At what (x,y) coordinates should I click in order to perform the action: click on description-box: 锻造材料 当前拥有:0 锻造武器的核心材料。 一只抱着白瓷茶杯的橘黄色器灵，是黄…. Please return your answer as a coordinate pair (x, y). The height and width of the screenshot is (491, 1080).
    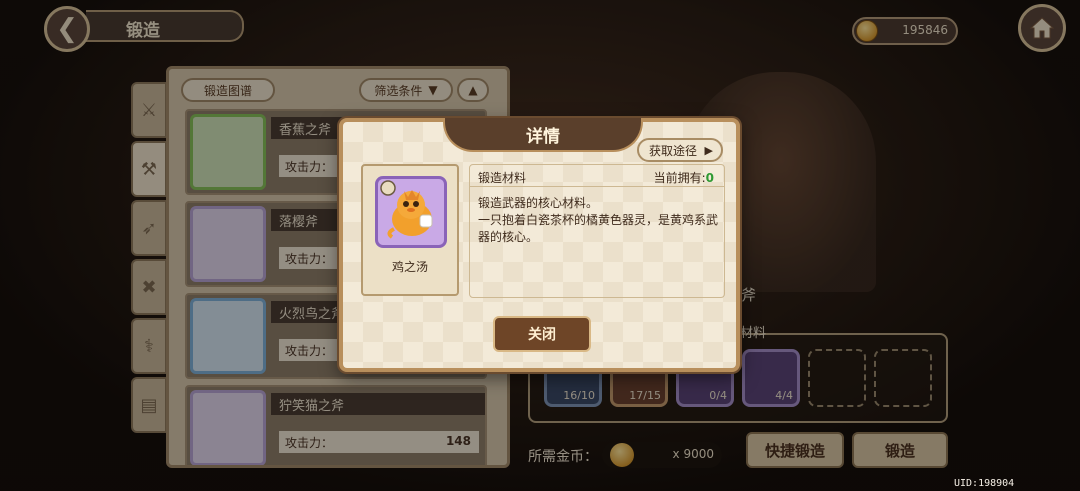
    Looking at the image, I should click on (597, 231).